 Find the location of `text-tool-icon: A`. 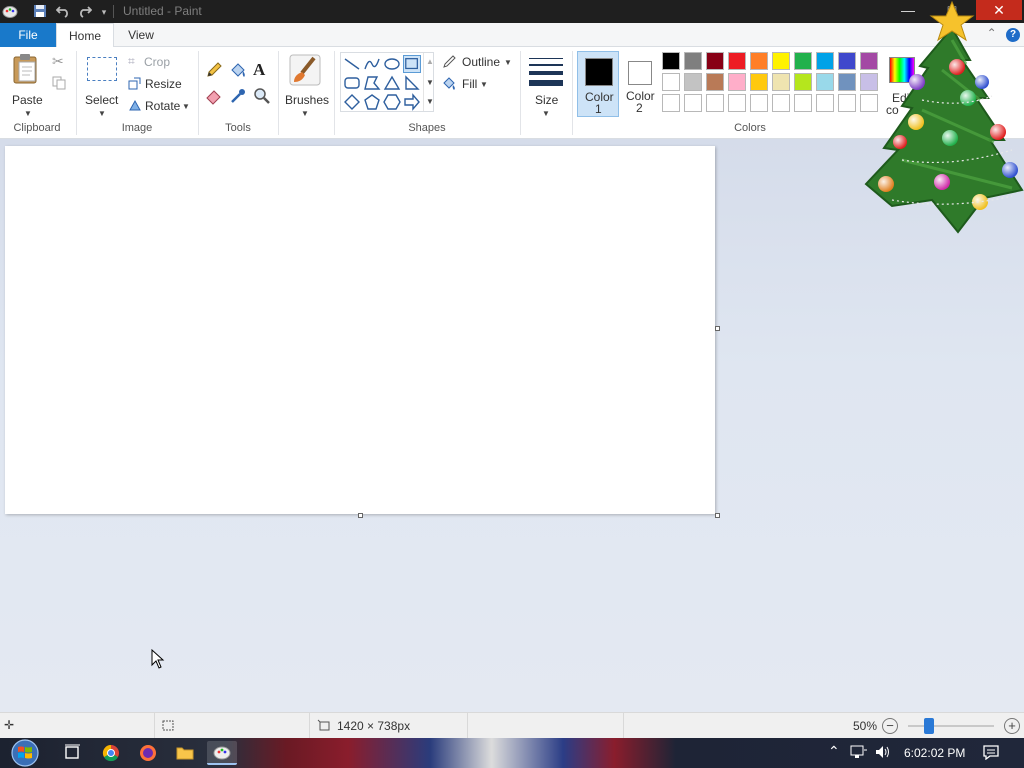

text-tool-icon: A is located at coordinates (262, 69).